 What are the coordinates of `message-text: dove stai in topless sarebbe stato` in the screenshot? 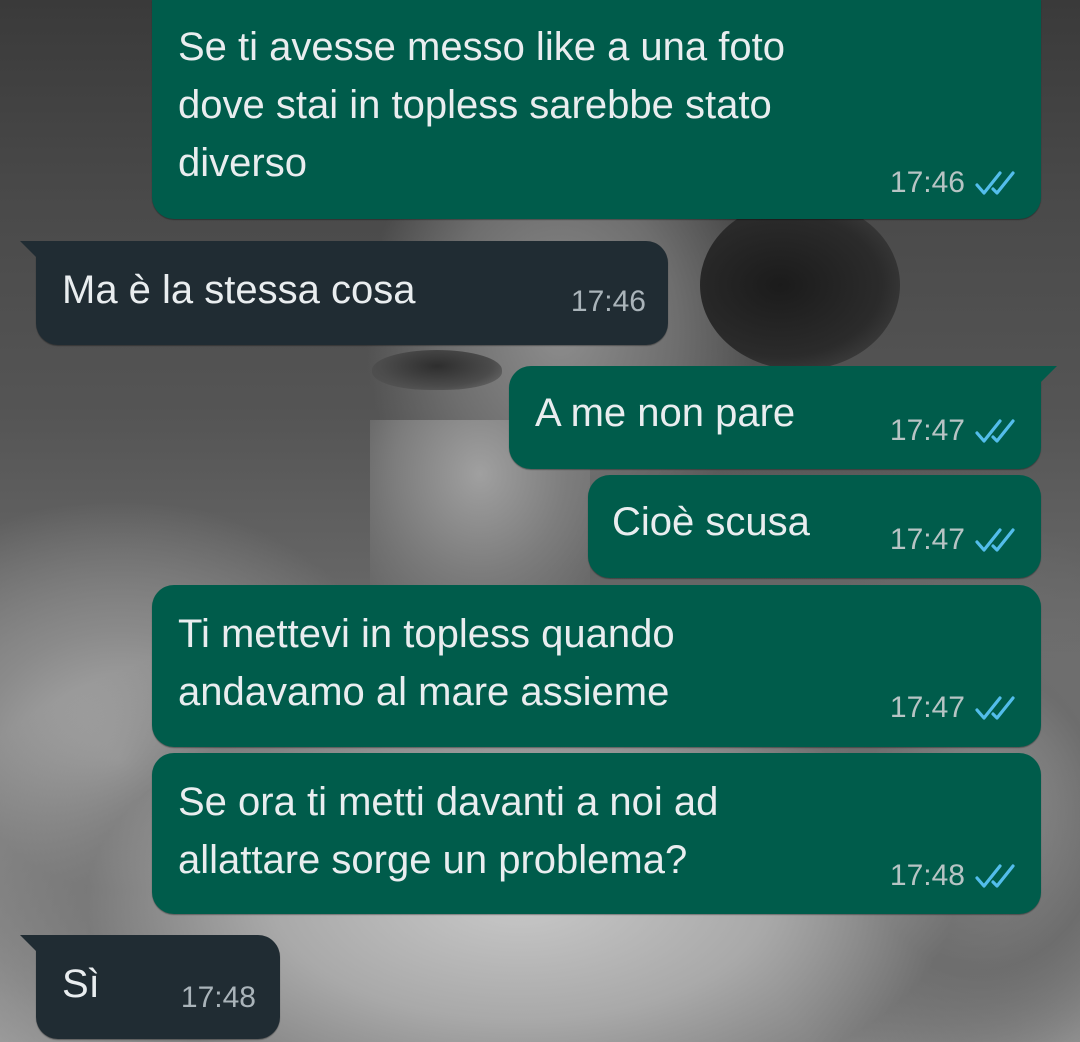 It's located at (475, 105).